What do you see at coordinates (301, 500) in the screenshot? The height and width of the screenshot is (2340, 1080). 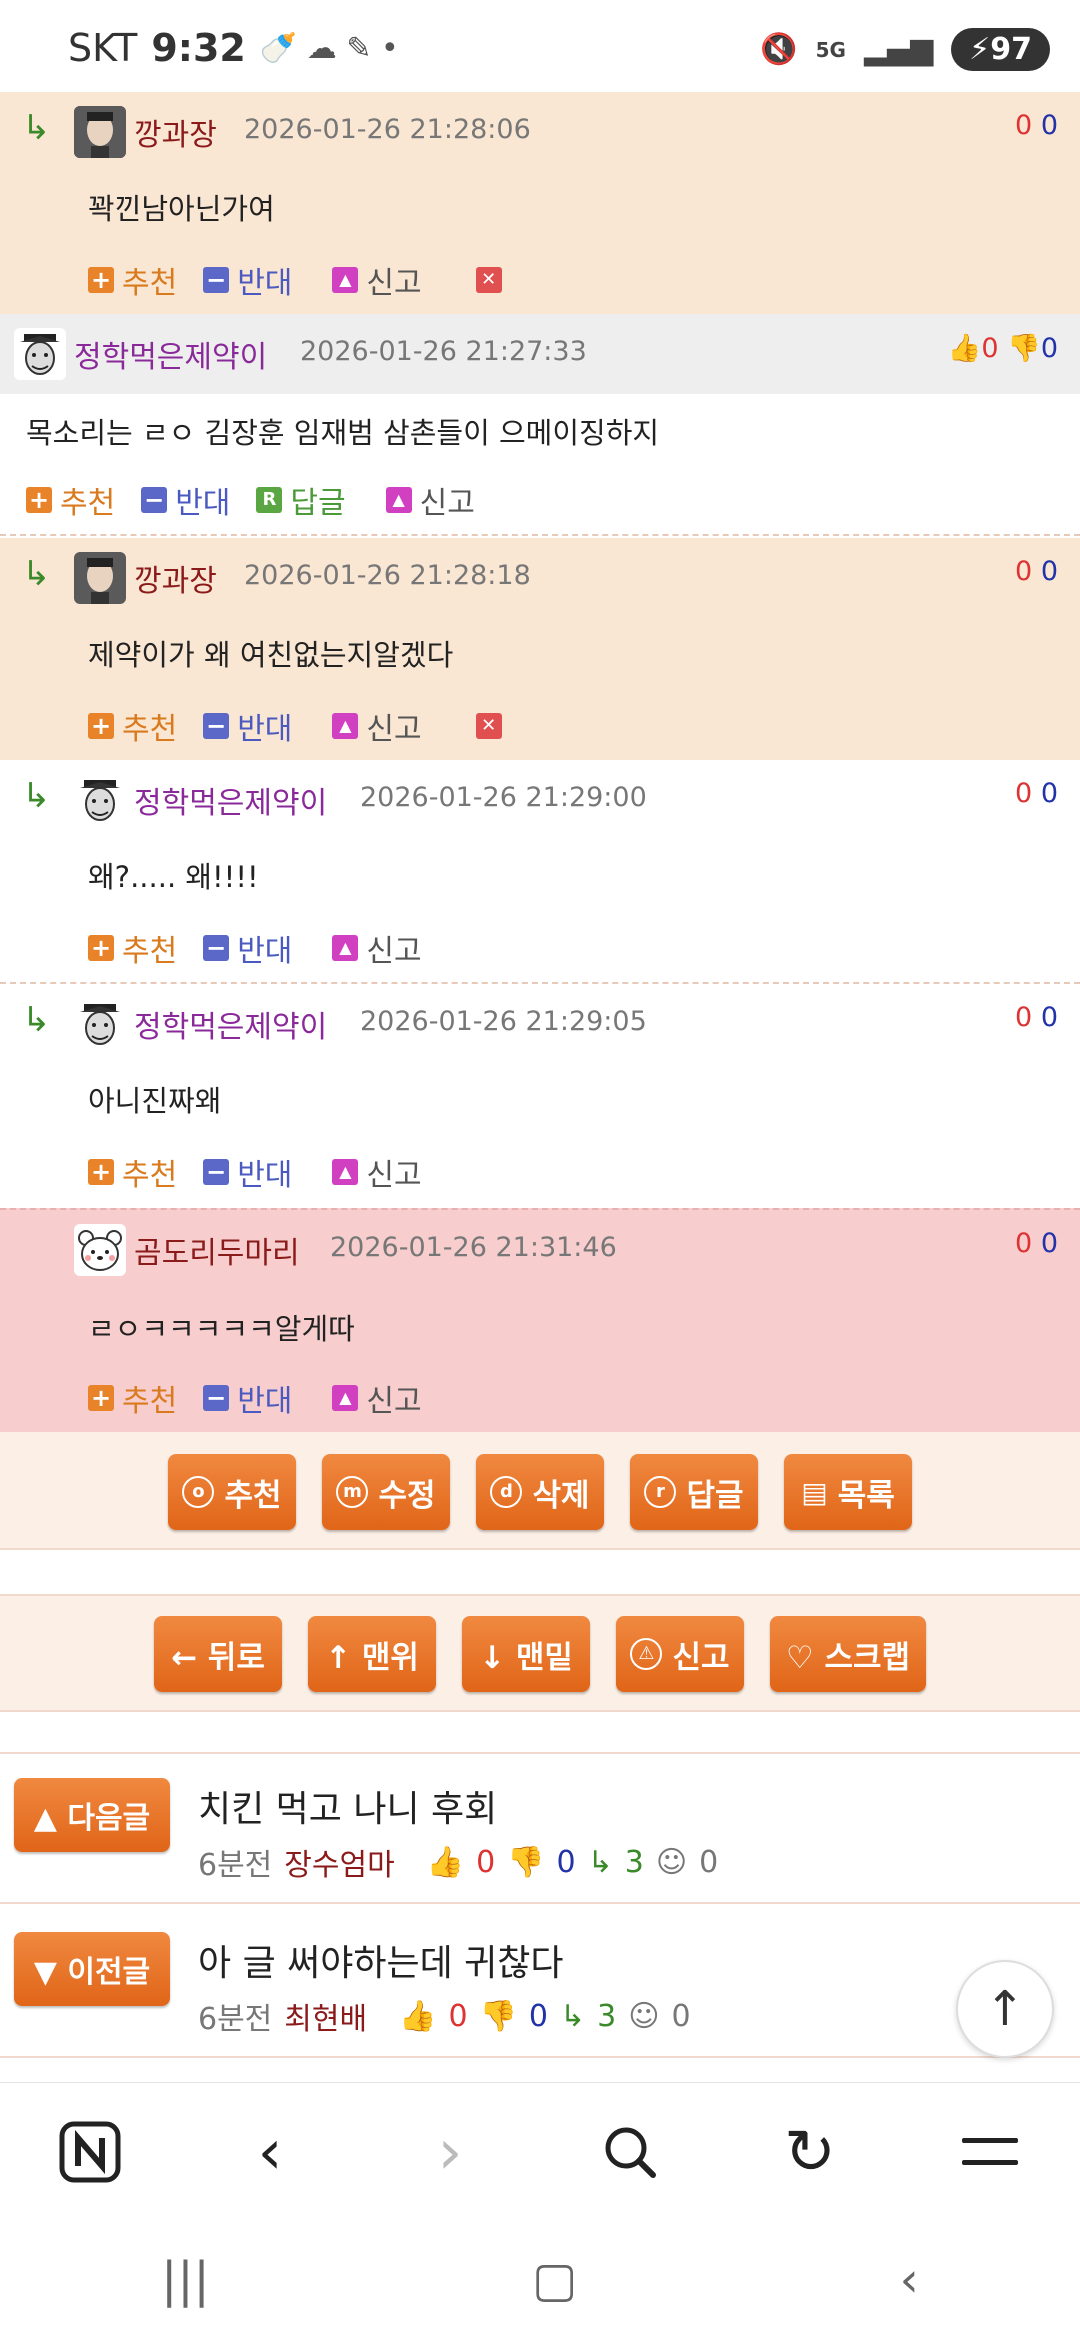 I see `reply-button: R 답글` at bounding box center [301, 500].